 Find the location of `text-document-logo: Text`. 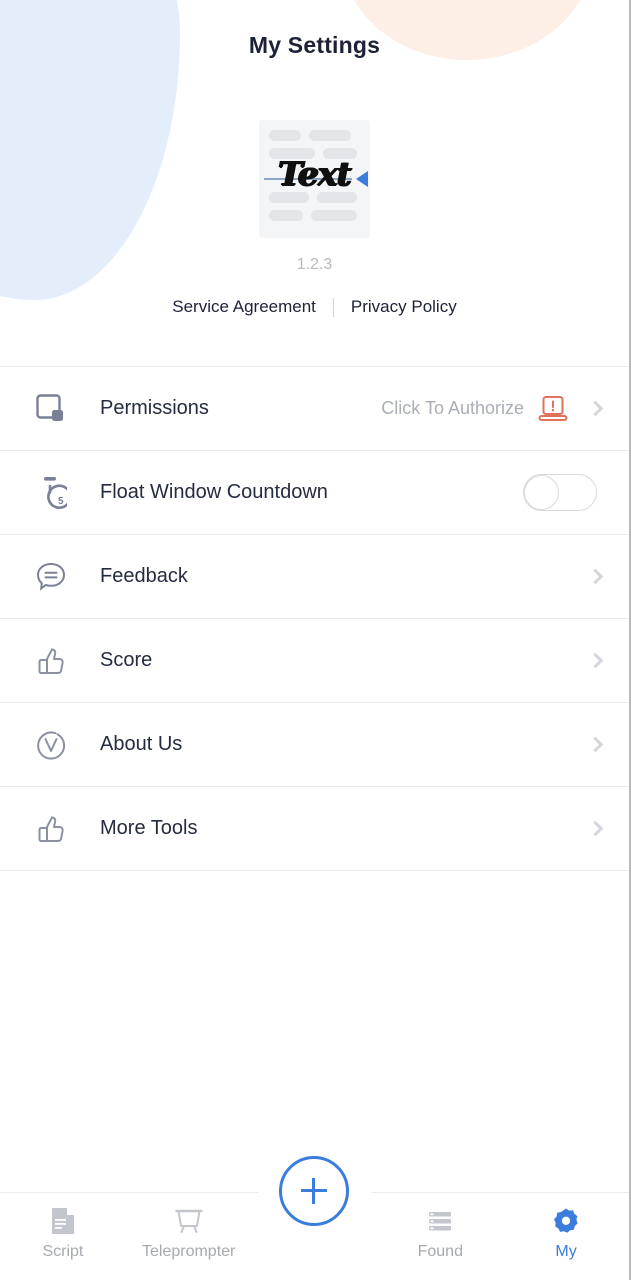

text-document-logo: Text is located at coordinates (314, 179).